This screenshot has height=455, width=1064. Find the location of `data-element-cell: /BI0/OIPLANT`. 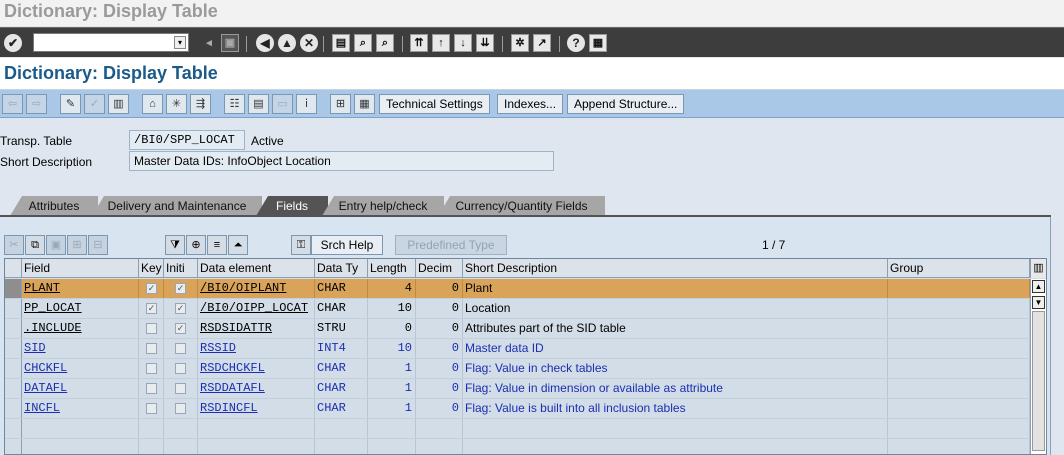

data-element-cell: /BI0/OIPLANT is located at coordinates (256, 288).